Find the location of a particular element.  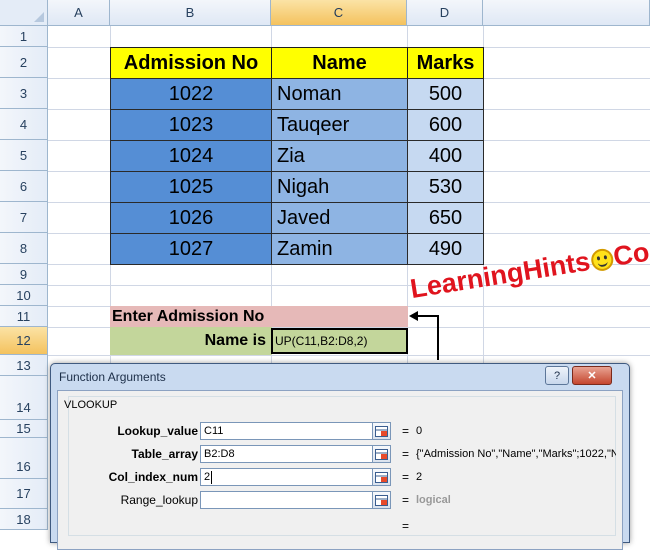

row-header-11: 11 is located at coordinates (24, 316).